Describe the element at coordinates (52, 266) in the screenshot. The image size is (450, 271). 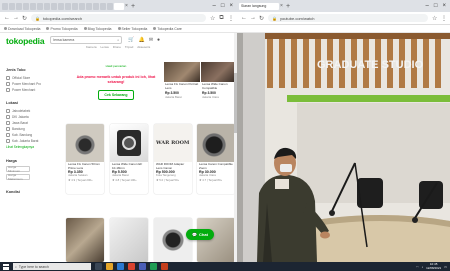
I see `taskbar-search-input: ⌕ Type here to search` at that location.